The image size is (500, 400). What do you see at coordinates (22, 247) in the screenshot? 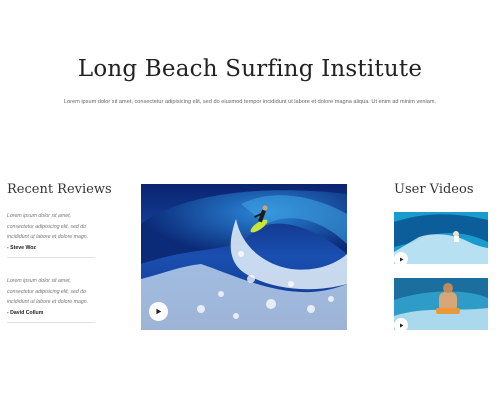
I see `review-author: - Steve Woz` at bounding box center [22, 247].